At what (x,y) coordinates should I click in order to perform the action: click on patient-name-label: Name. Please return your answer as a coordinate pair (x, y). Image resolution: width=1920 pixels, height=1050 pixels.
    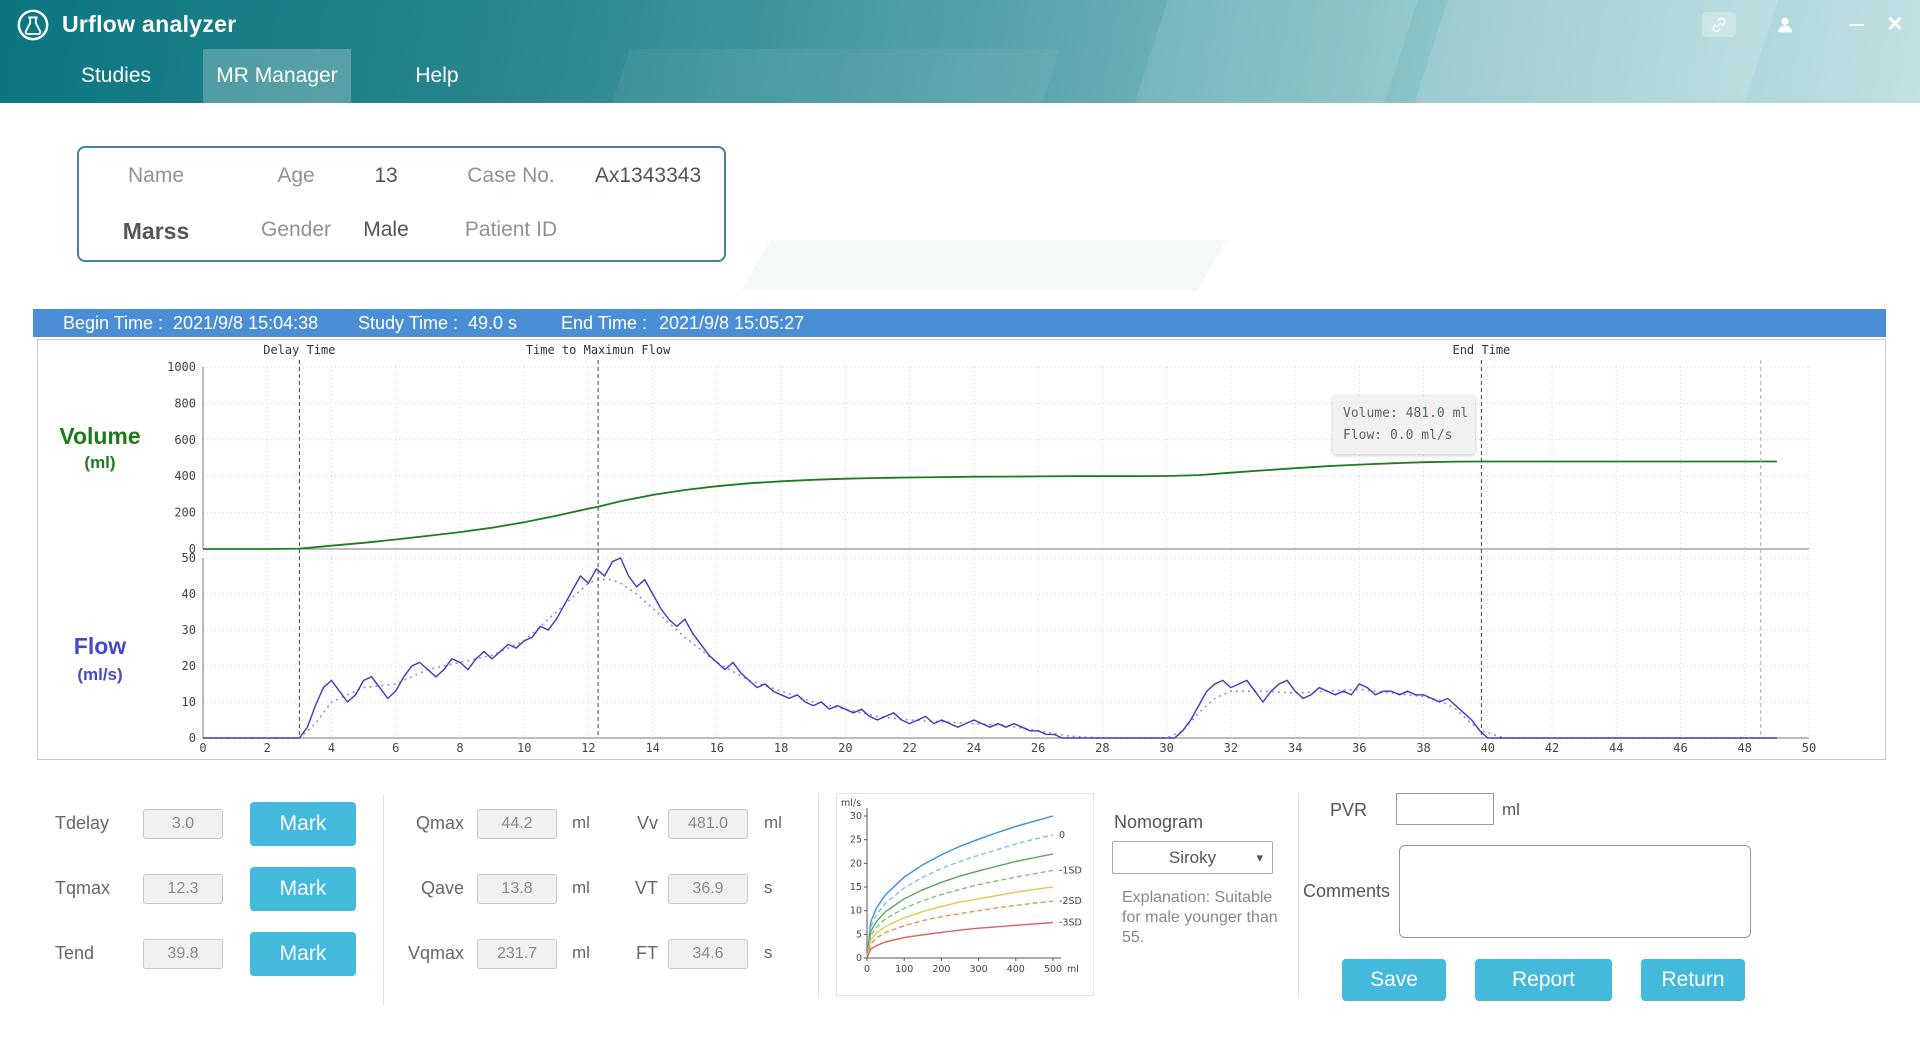
    Looking at the image, I should click on (156, 175).